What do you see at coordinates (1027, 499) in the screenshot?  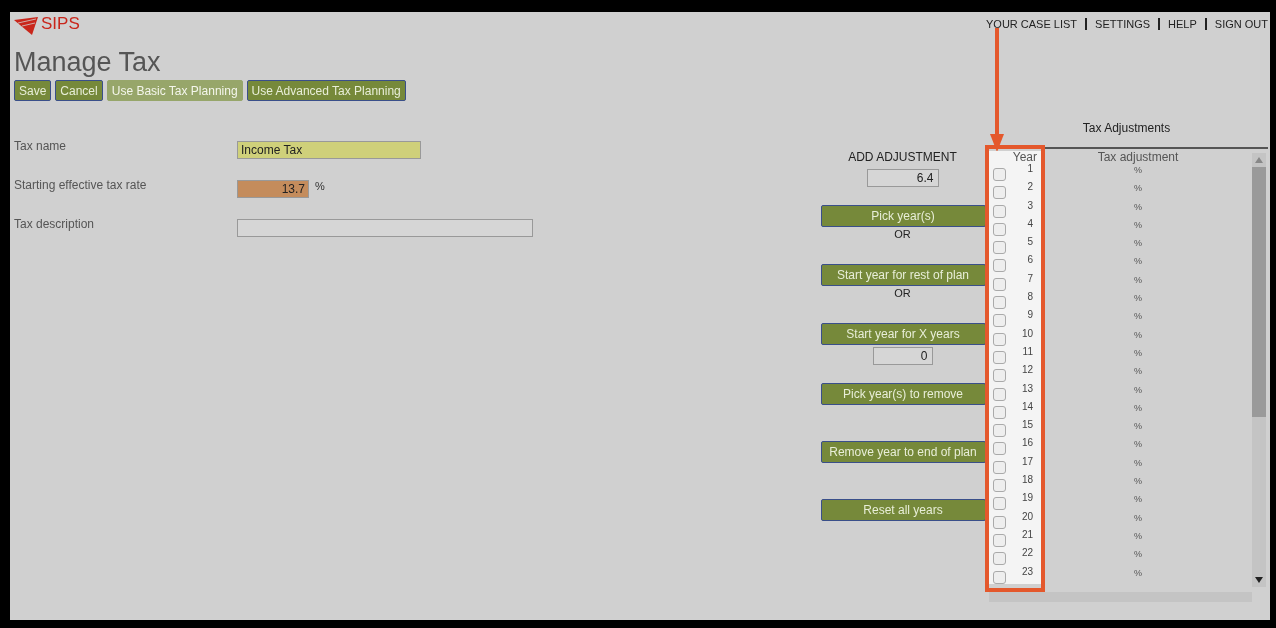 I see `year-cell-text: 19` at bounding box center [1027, 499].